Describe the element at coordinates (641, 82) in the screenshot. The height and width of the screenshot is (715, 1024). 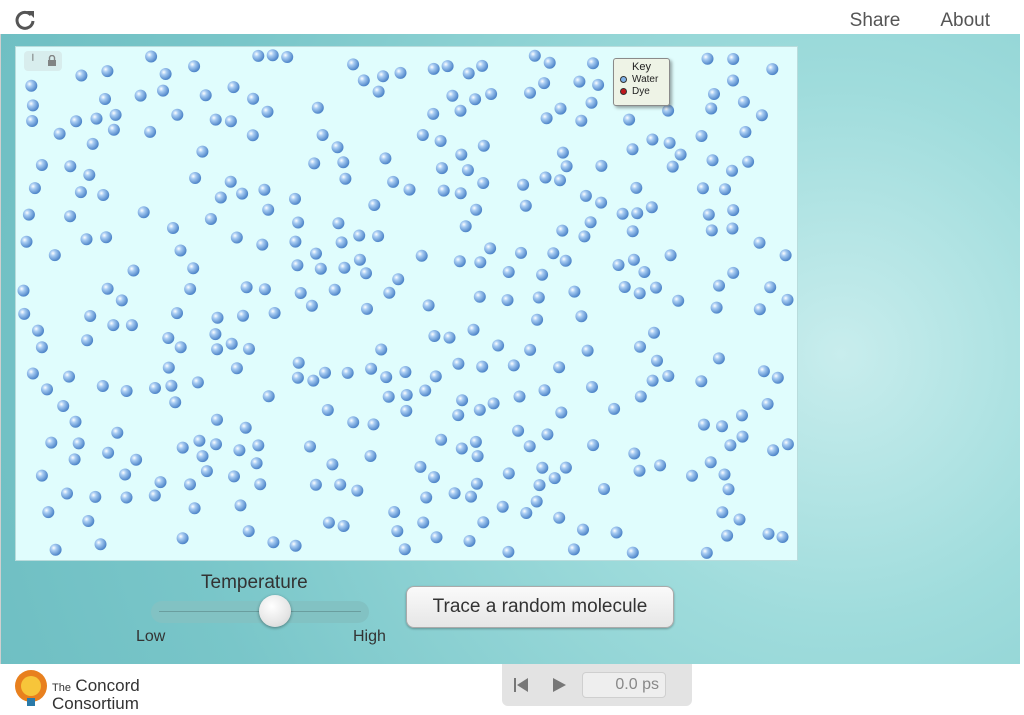
I see `legend-key: Key Water Dye` at that location.